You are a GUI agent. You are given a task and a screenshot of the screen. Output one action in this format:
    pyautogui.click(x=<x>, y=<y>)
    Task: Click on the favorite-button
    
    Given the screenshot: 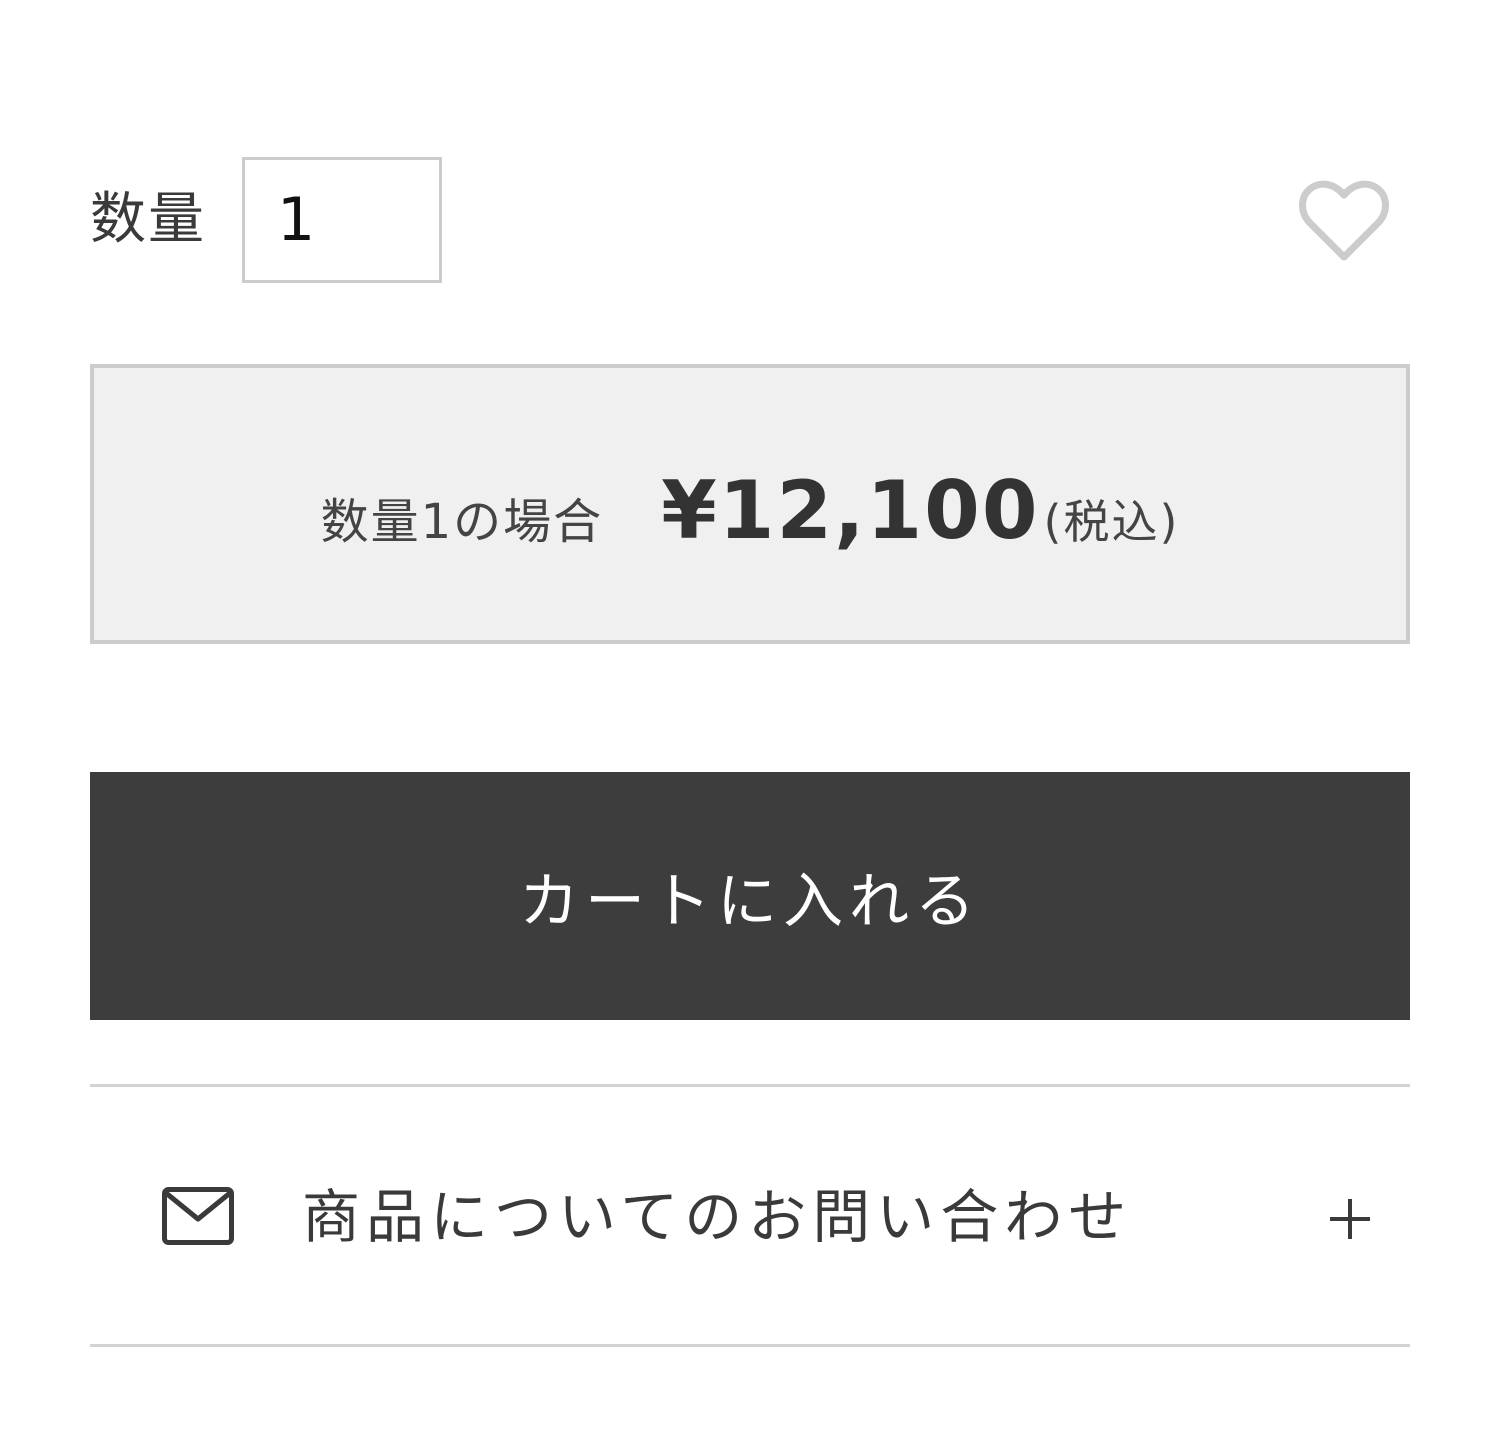 What is the action you would take?
    pyautogui.click(x=1344, y=222)
    